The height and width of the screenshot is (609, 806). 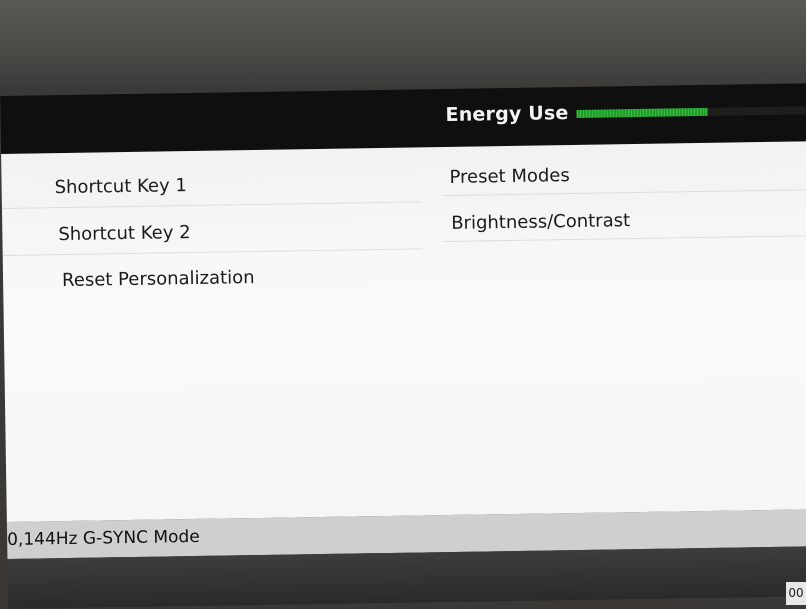 I want to click on menu-item-shortcut-key-2: Shortcut Key 2, so click(x=124, y=233).